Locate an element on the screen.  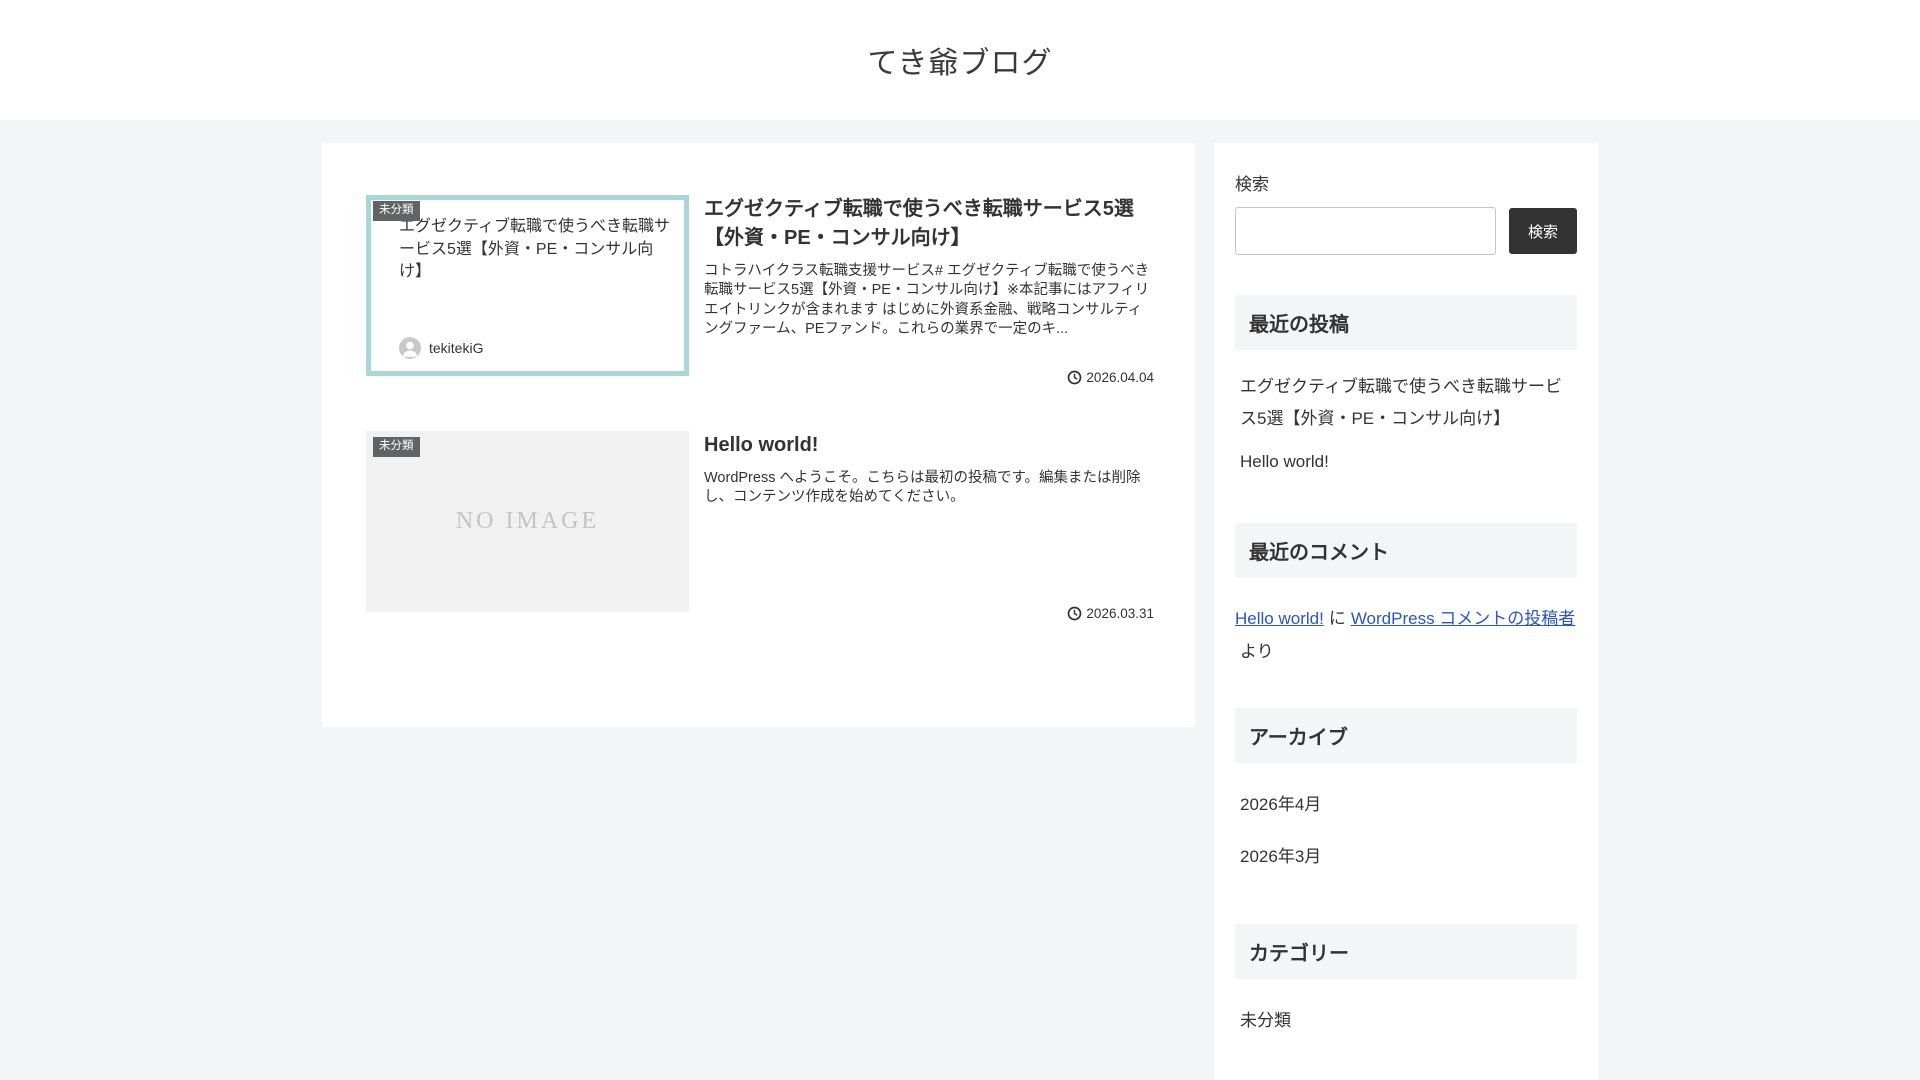
category-item: 未分類 is located at coordinates (1406, 1021).